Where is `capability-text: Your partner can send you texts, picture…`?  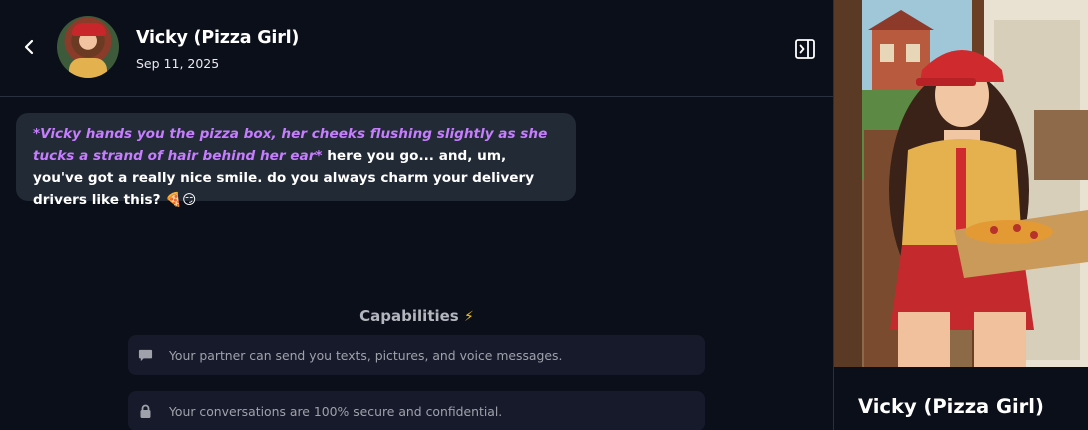 capability-text: Your partner can send you texts, picture… is located at coordinates (366, 355).